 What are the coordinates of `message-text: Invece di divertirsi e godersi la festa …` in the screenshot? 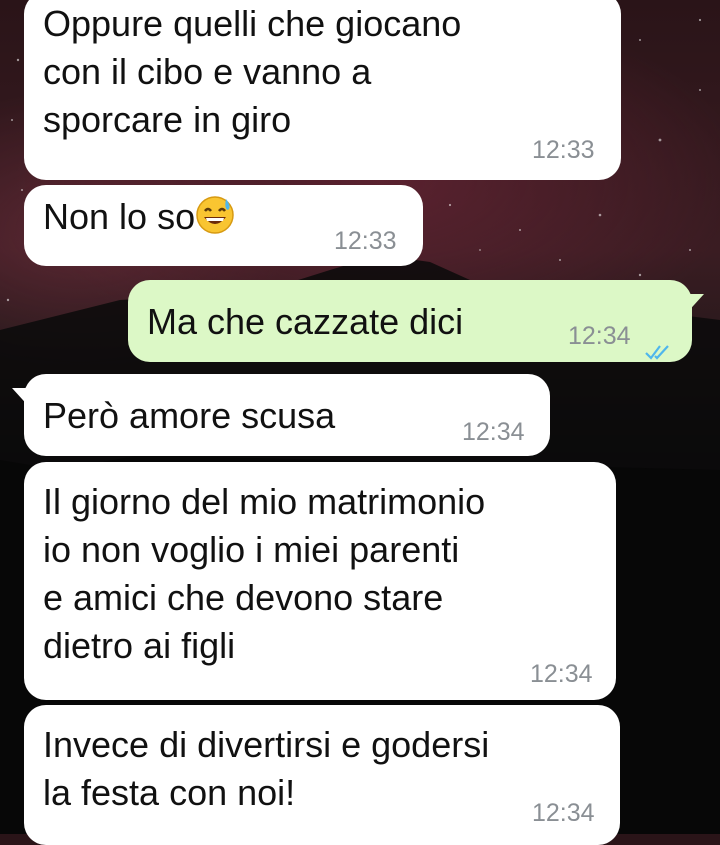 It's located at (266, 768).